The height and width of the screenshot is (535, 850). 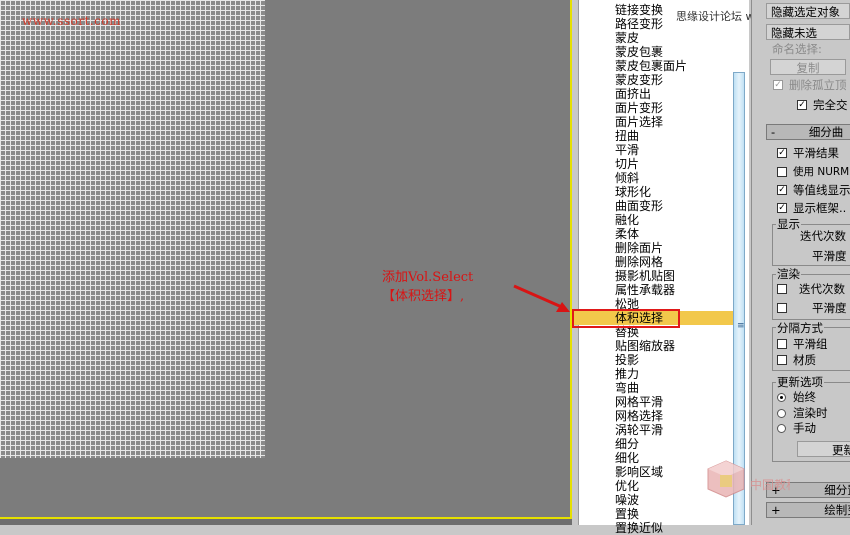 What do you see at coordinates (651, 66) in the screenshot?
I see `modifier-list-item: 蒙皮包裹面片` at bounding box center [651, 66].